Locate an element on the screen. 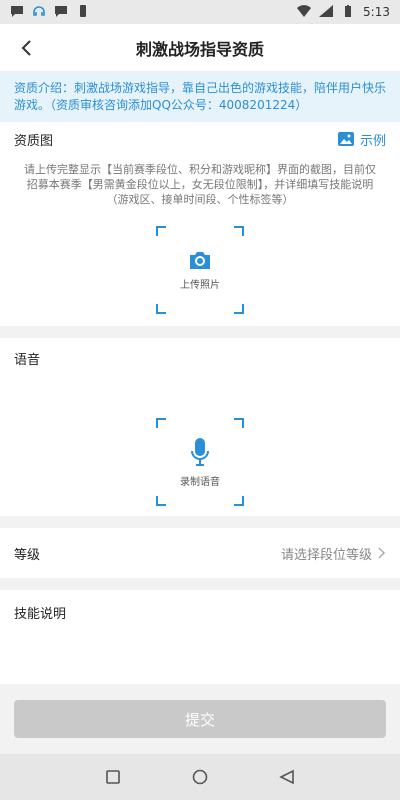  upload-photo-button: 上传照片 is located at coordinates (200, 270).